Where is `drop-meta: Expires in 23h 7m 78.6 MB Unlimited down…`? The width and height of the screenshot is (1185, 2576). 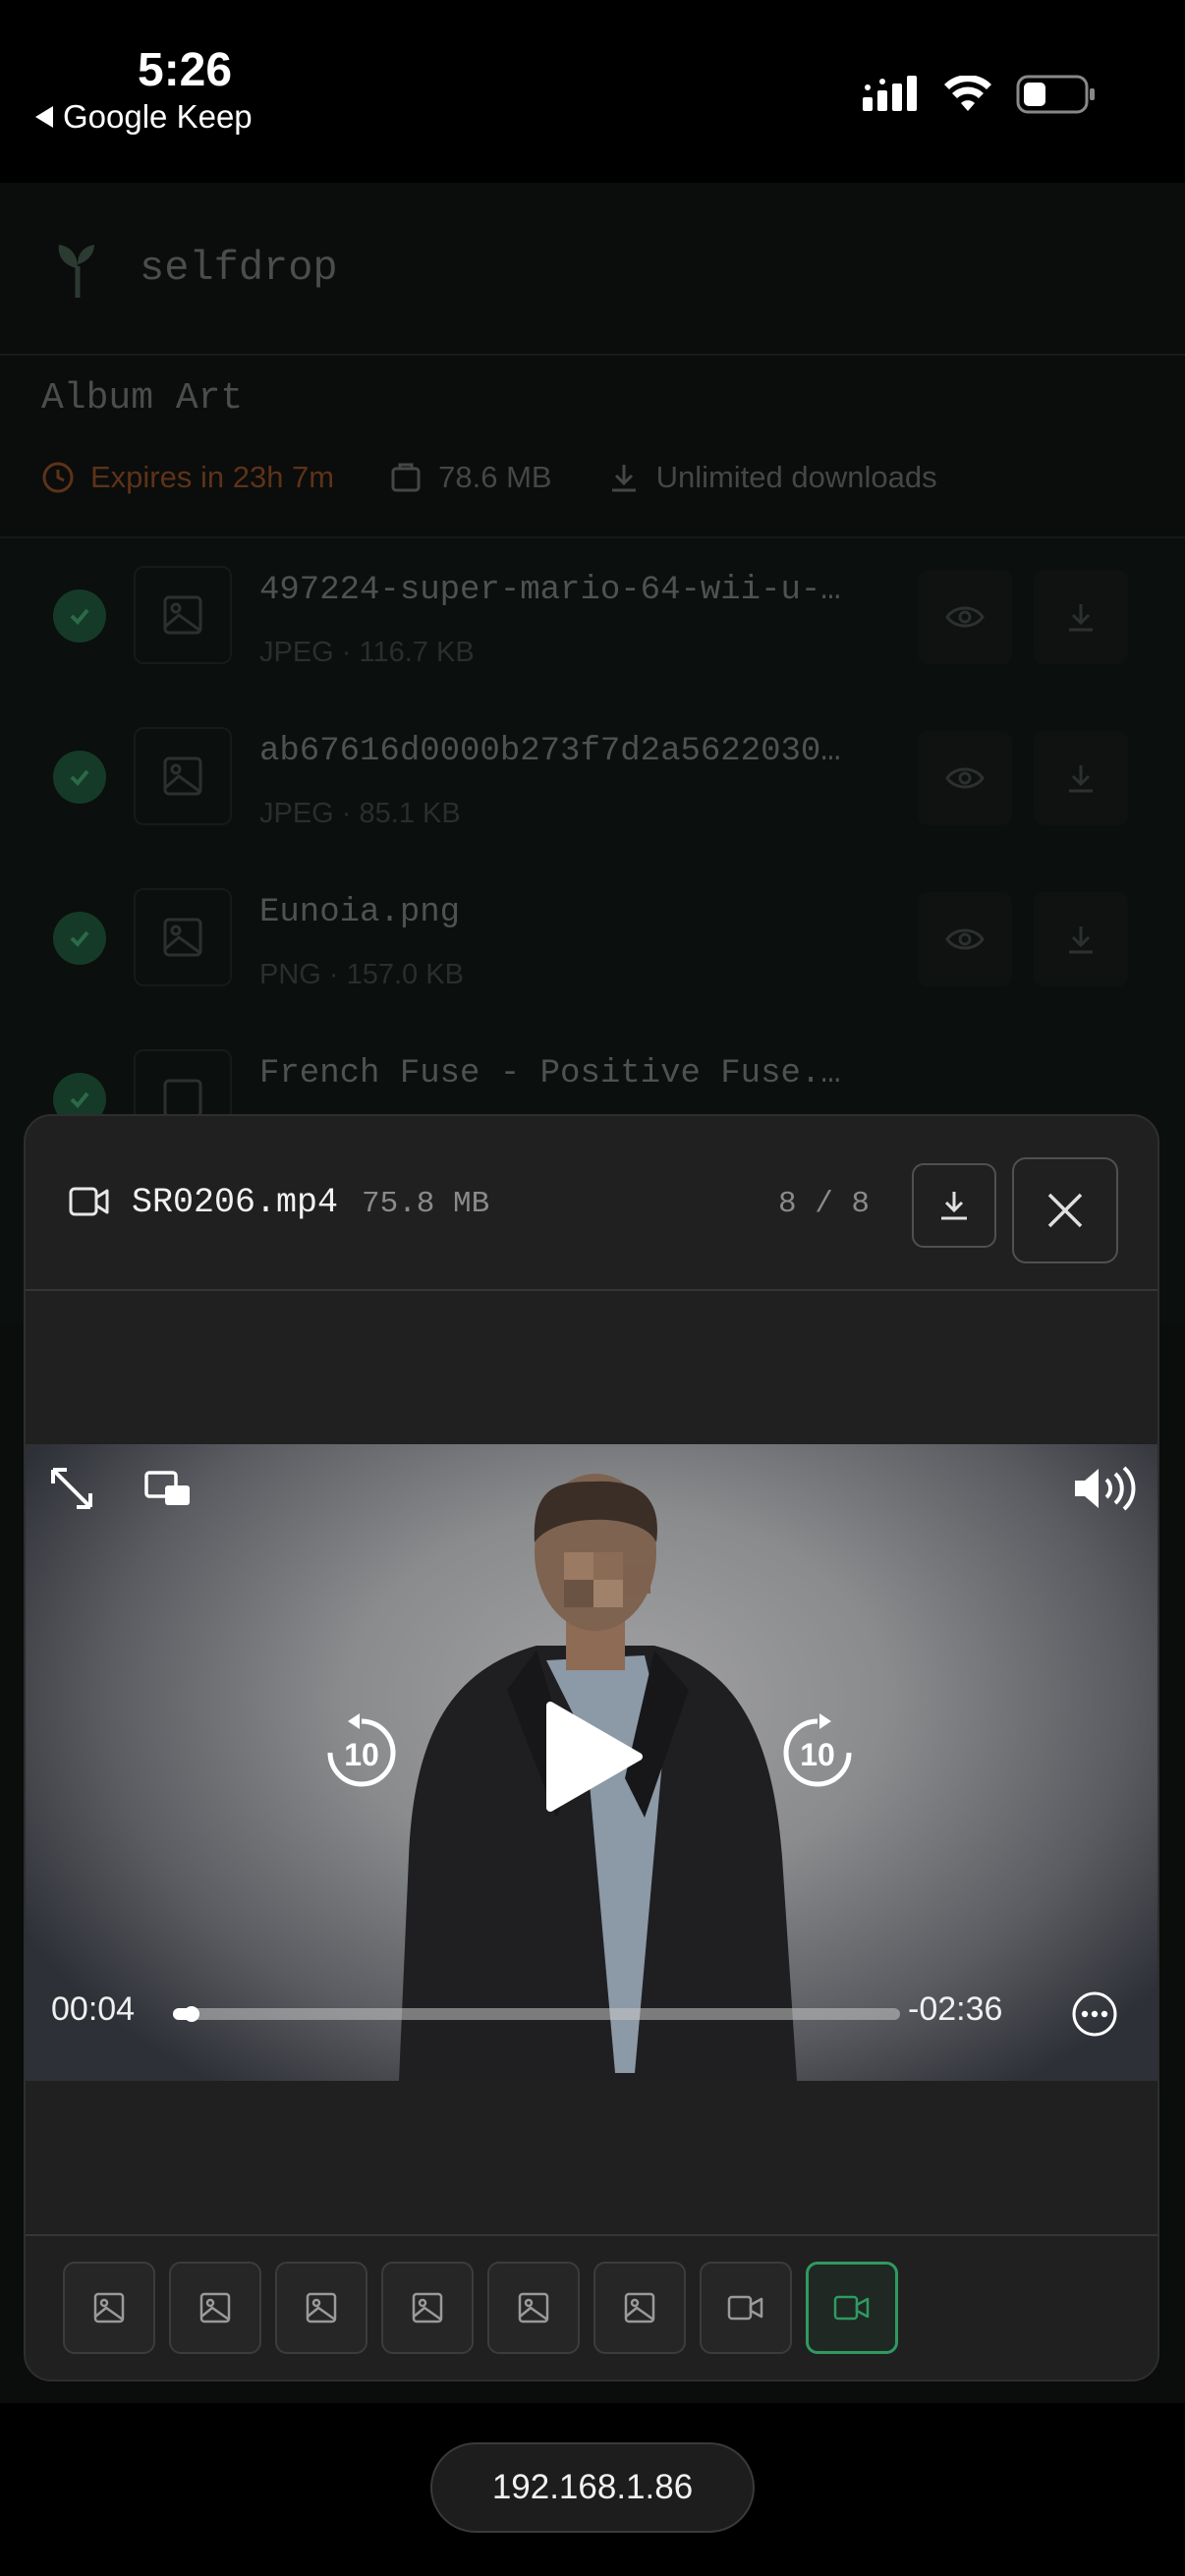 drop-meta: Expires in 23h 7m 78.6 MB Unlimited down… is located at coordinates (489, 477).